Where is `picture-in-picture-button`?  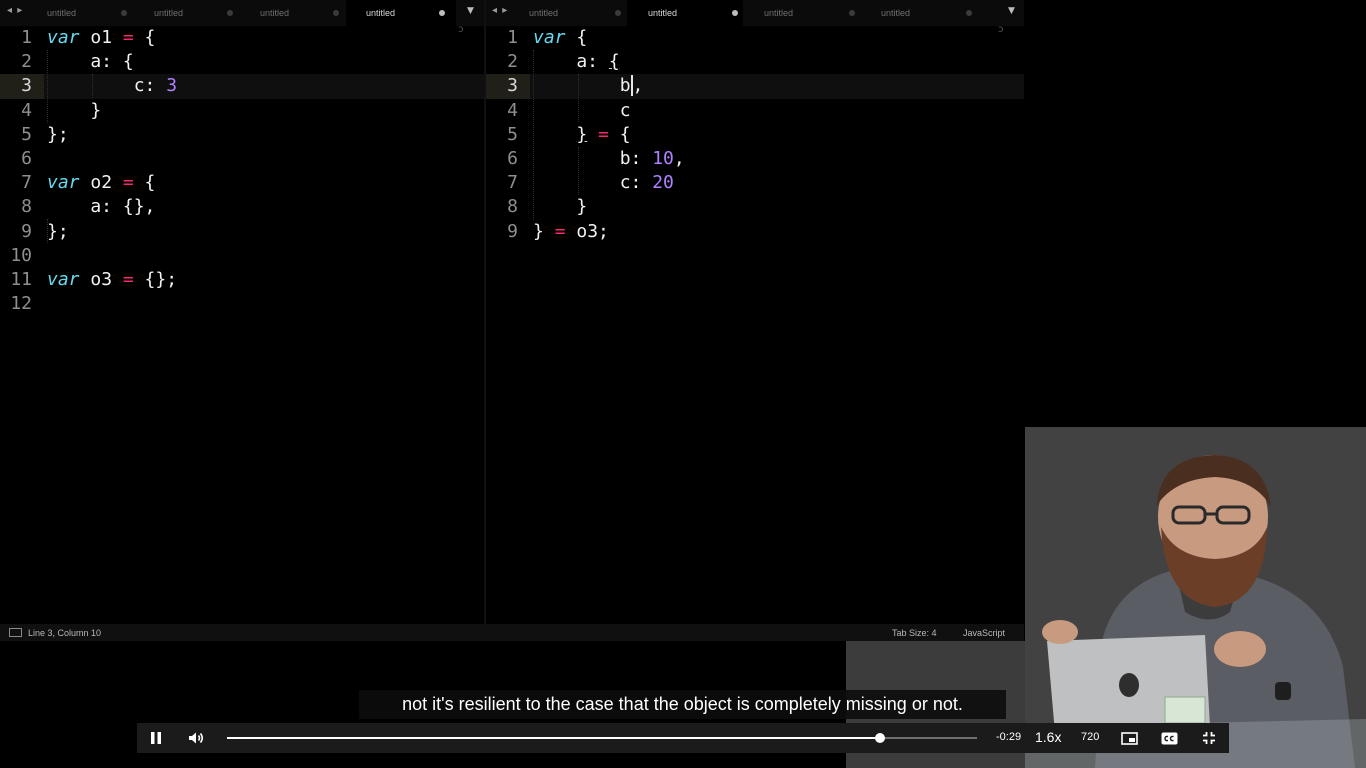 picture-in-picture-button is located at coordinates (1129, 738).